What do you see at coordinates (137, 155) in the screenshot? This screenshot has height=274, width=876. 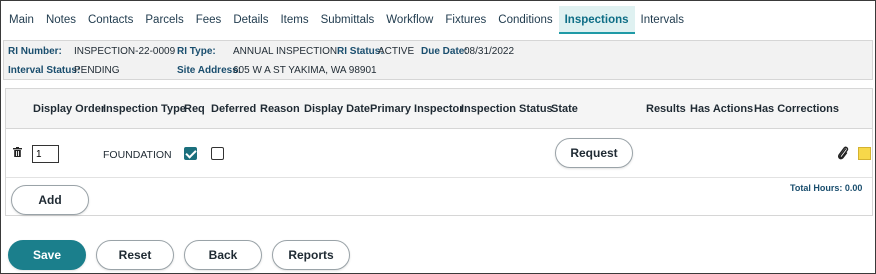 I see `inspection-type-cell: FOUNDATION` at bounding box center [137, 155].